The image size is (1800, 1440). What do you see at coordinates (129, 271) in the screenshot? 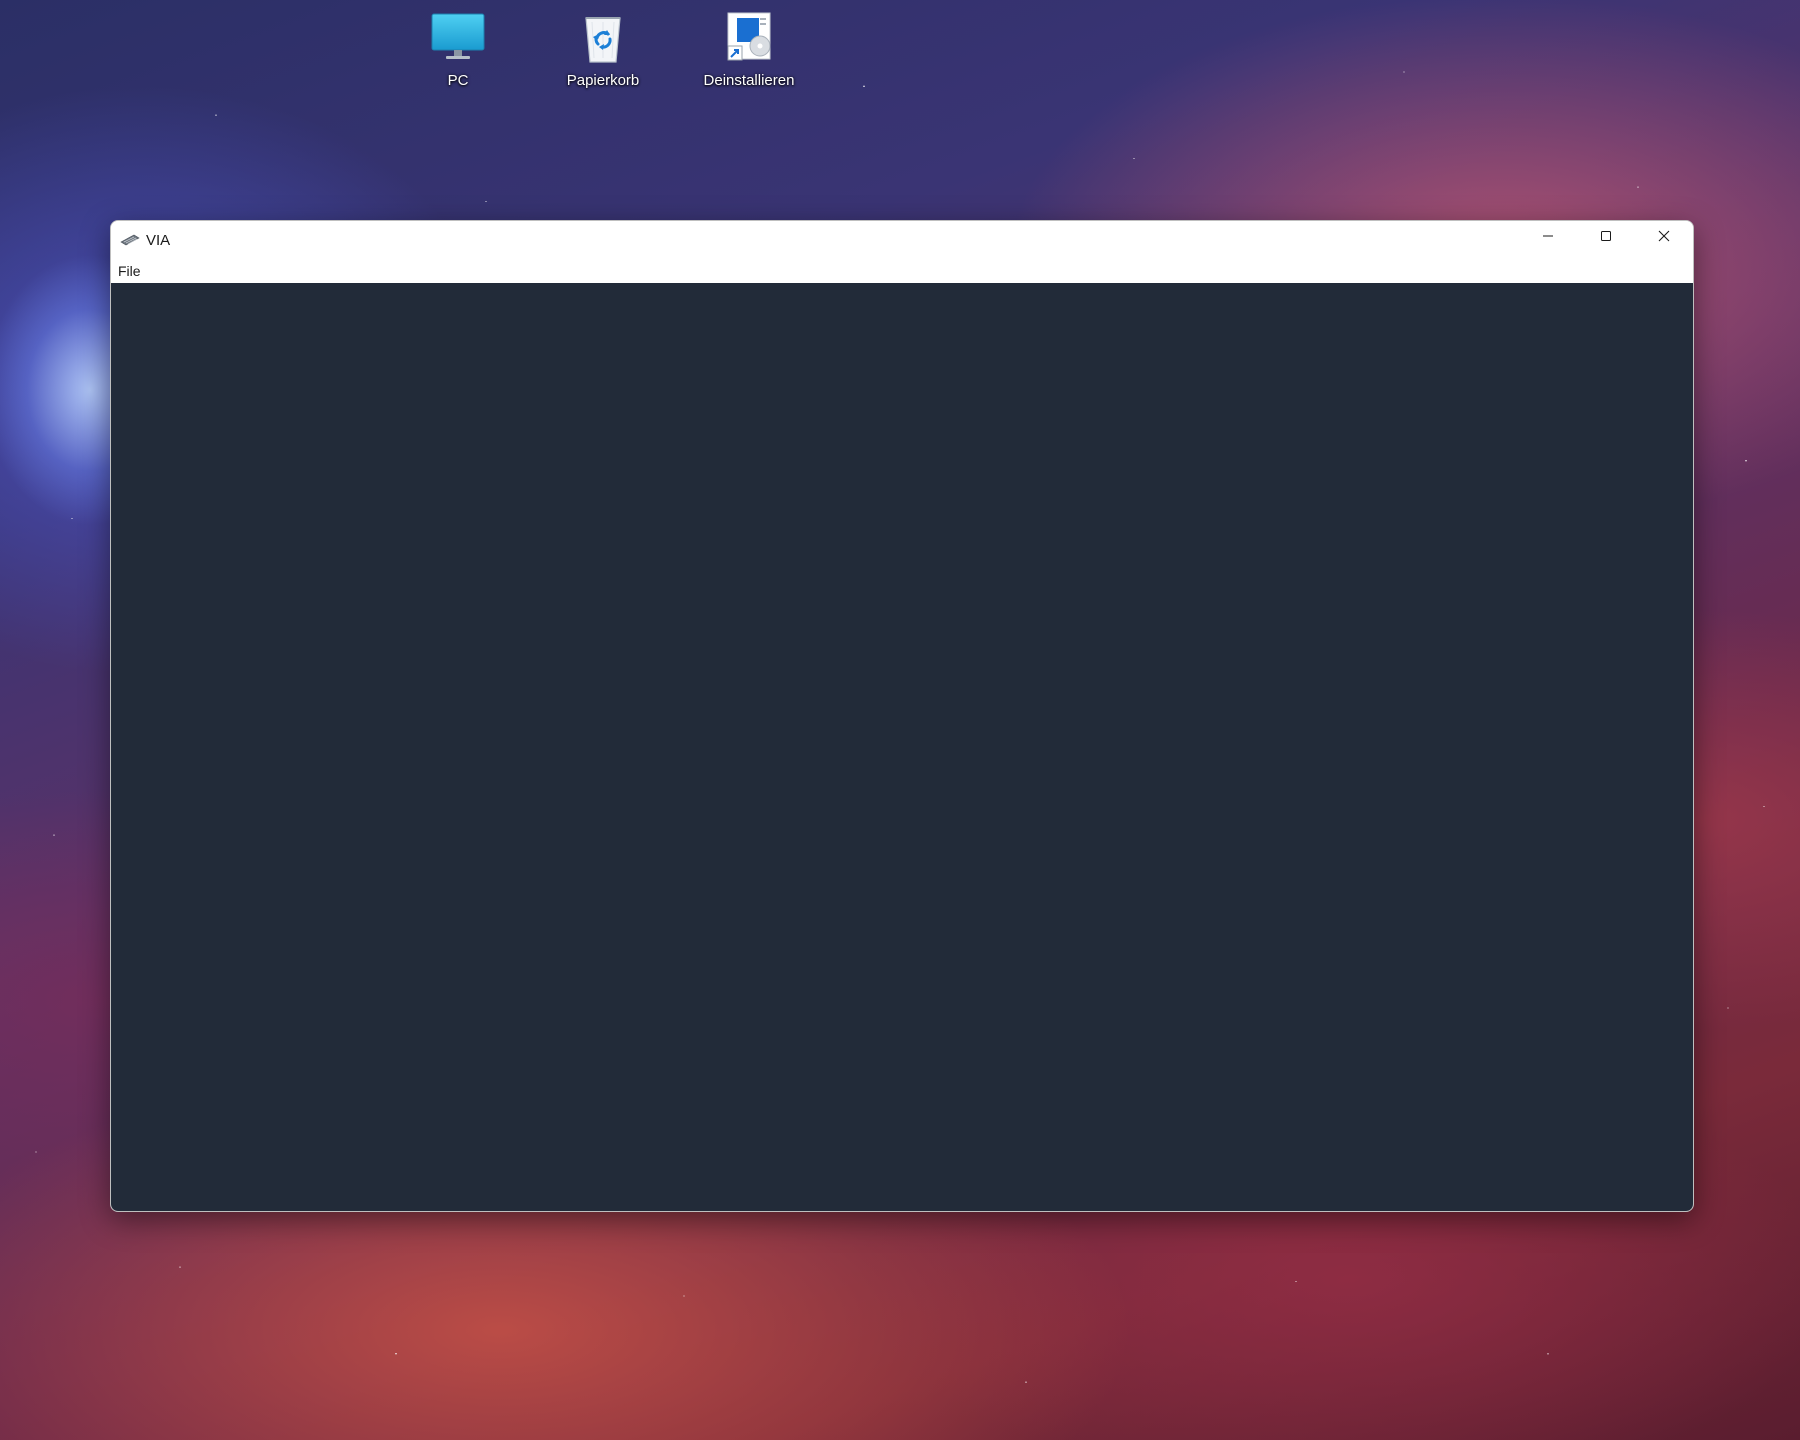
I see `menu-file: File` at bounding box center [129, 271].